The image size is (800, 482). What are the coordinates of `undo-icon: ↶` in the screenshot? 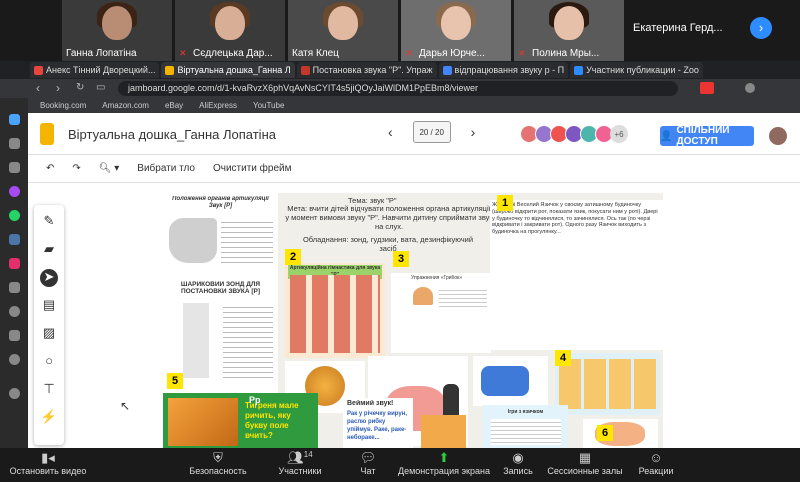 It's located at (50, 168).